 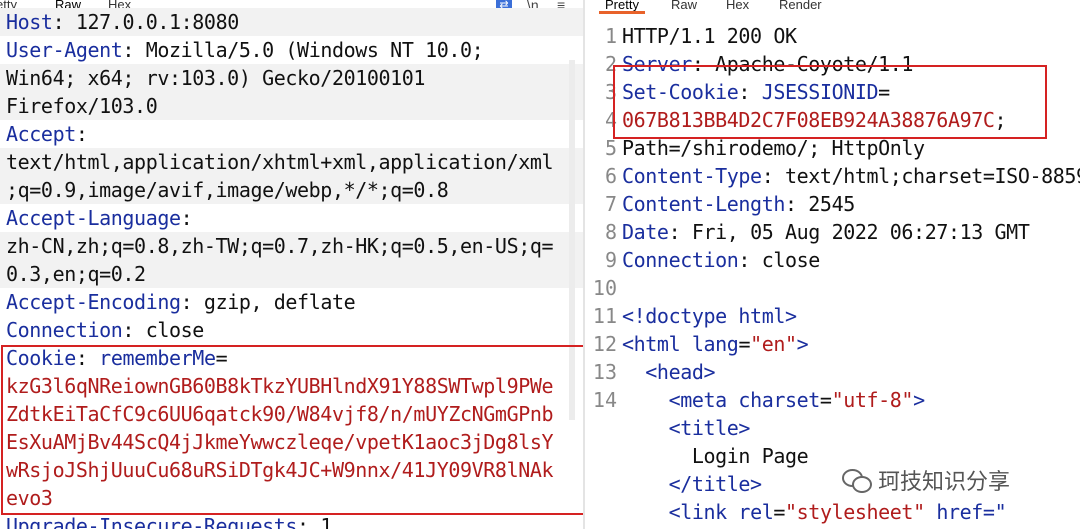 I want to click on line-number: 14, so click(x=604, y=400).